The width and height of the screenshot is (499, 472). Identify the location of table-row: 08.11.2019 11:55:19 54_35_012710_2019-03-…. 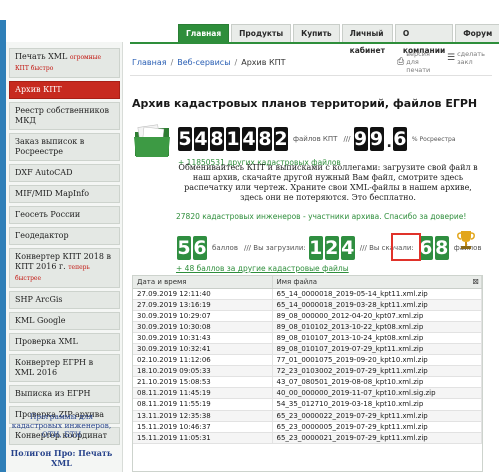
(307, 404).